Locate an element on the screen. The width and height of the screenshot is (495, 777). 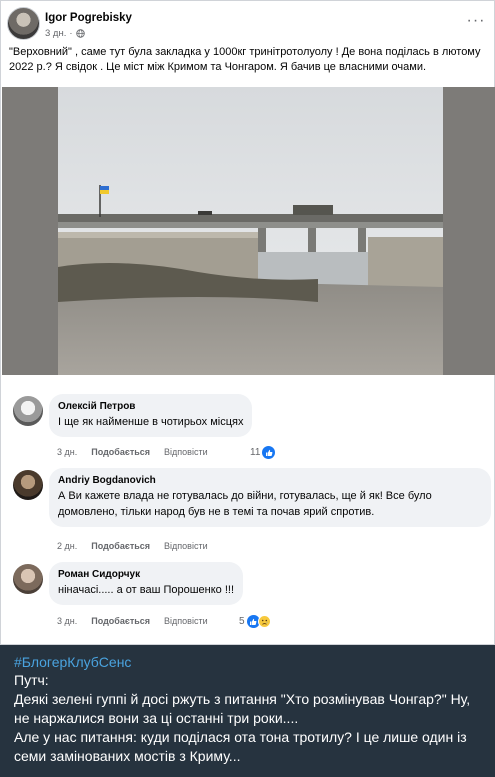
comment-text: І ще як найменше в чотирьох місцях is located at coordinates (151, 422).